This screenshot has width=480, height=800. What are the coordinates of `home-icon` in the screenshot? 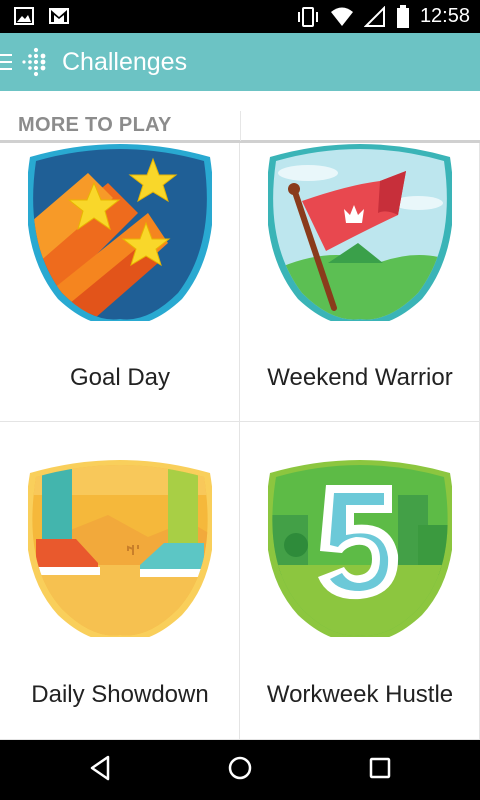 It's located at (240, 768).